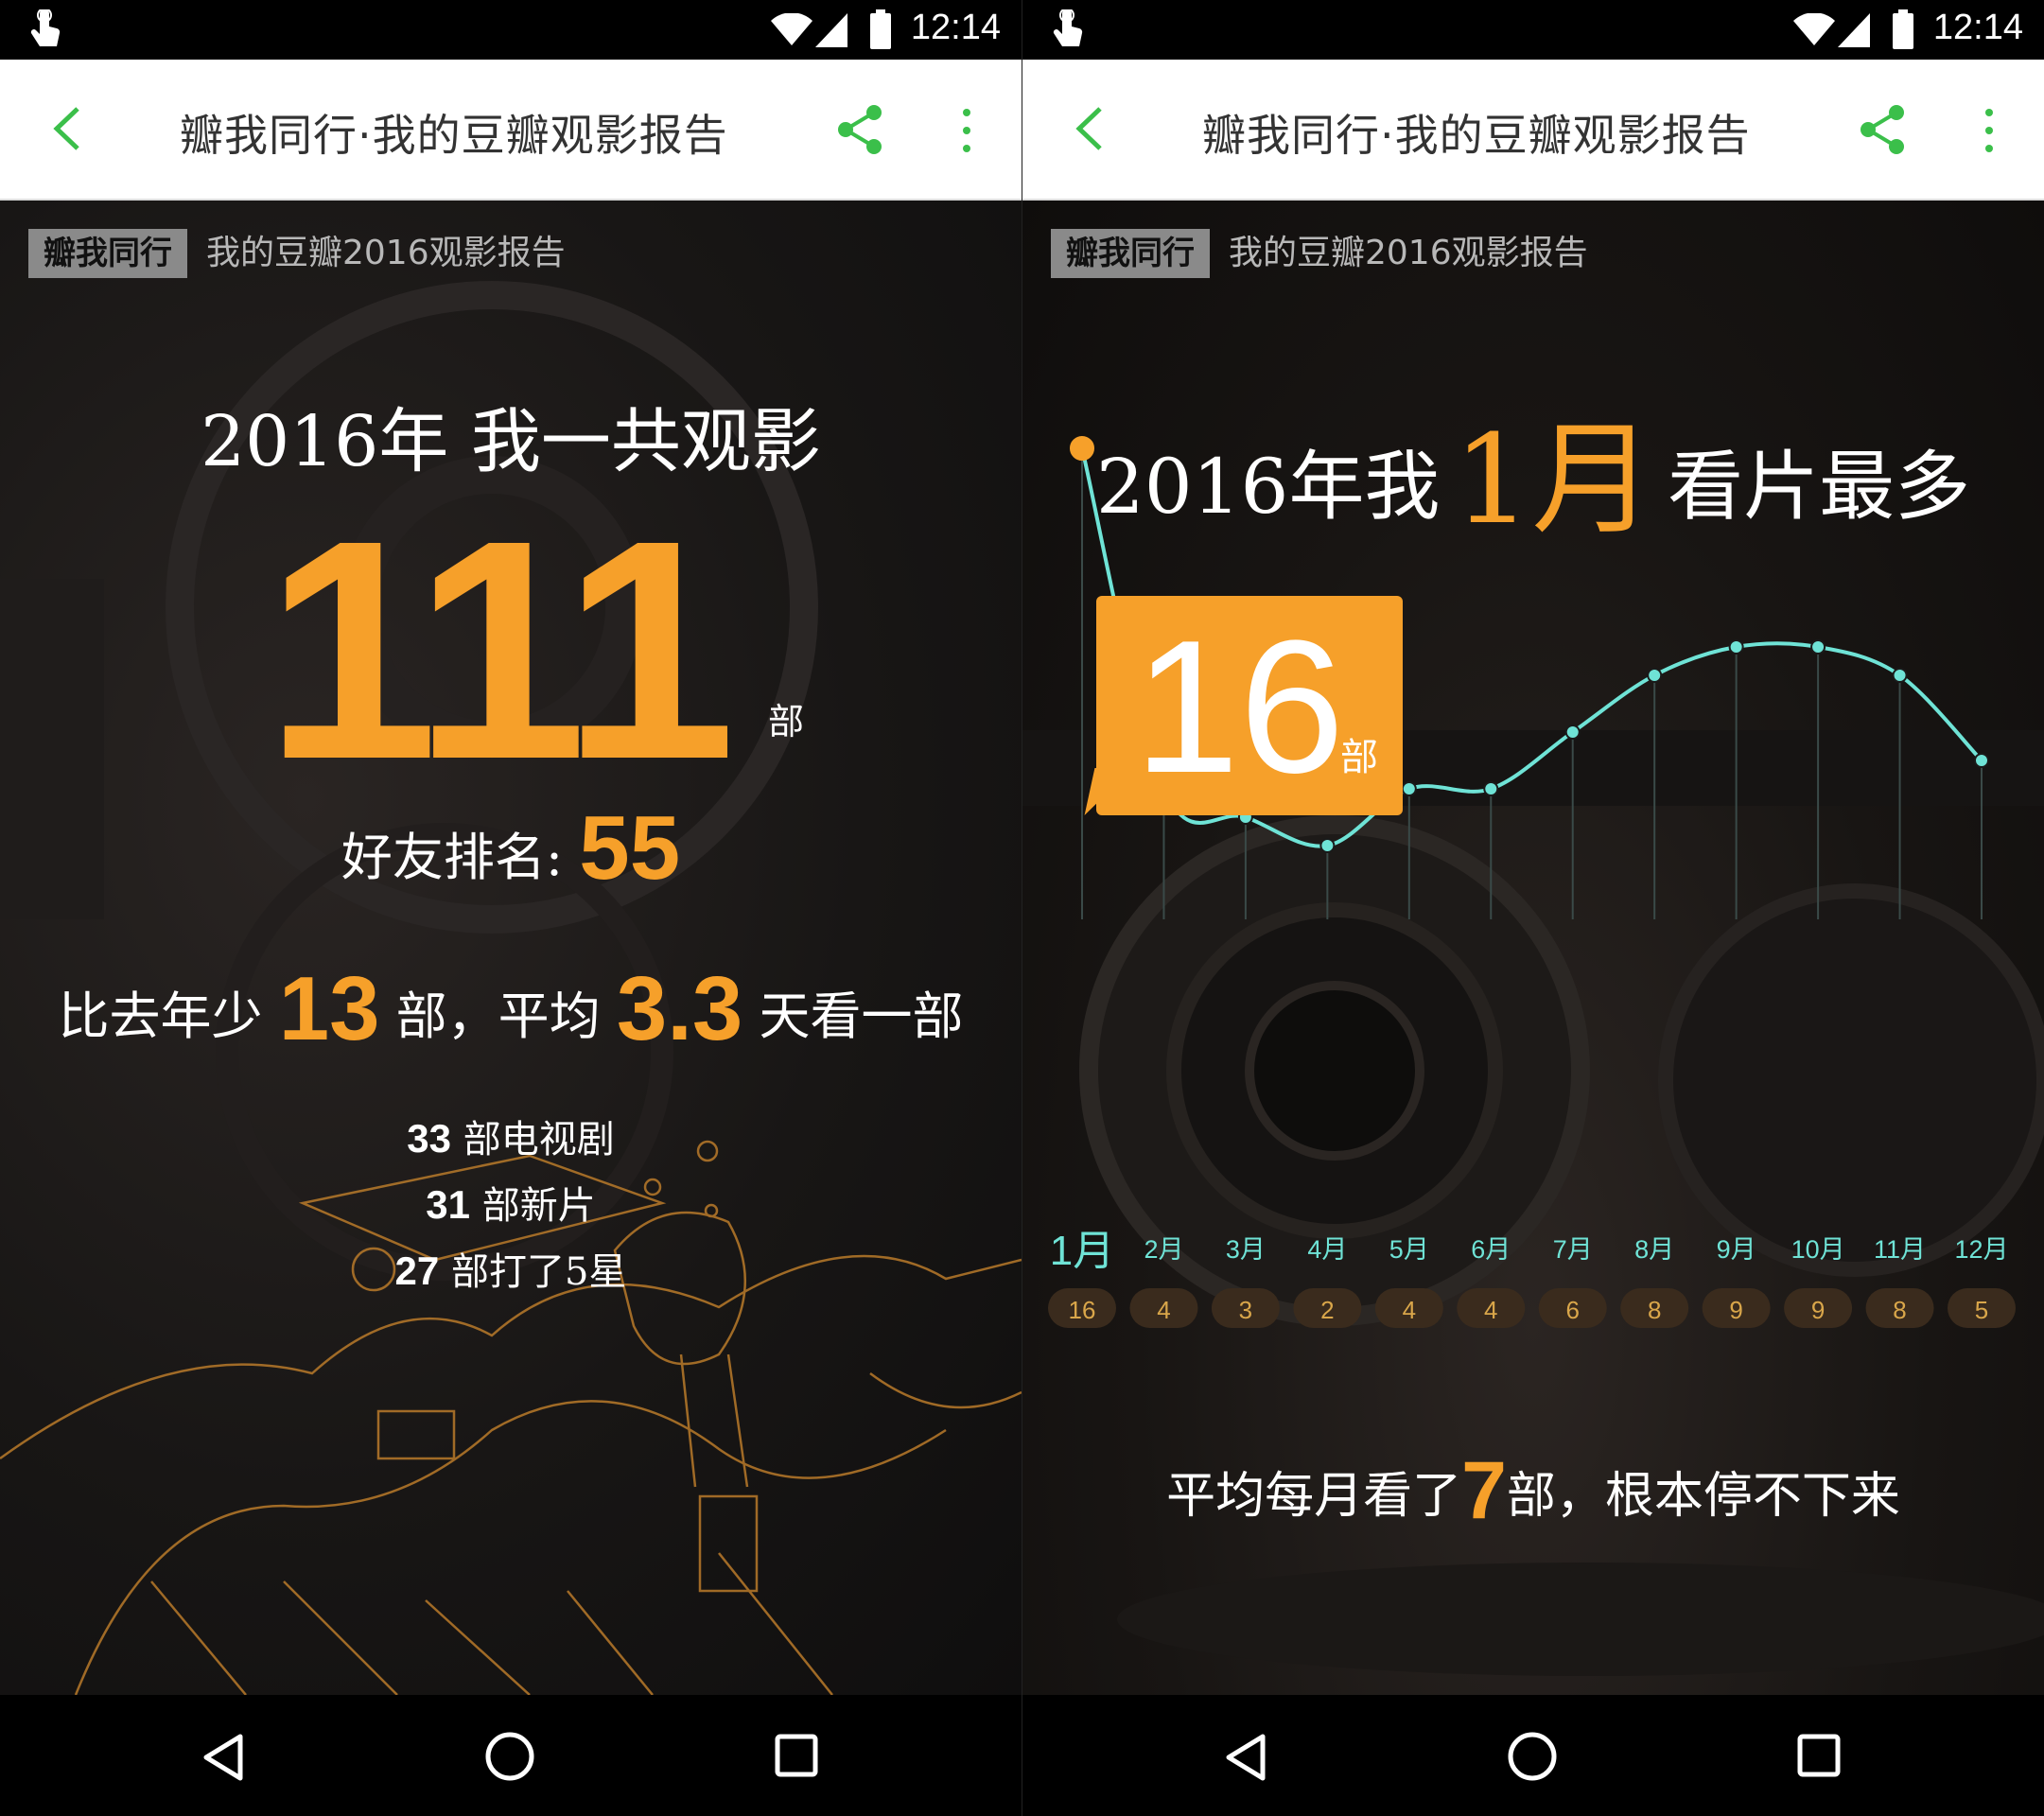 Image resolution: width=2044 pixels, height=1816 pixels. I want to click on data-point-1月, so click(1082, 448).